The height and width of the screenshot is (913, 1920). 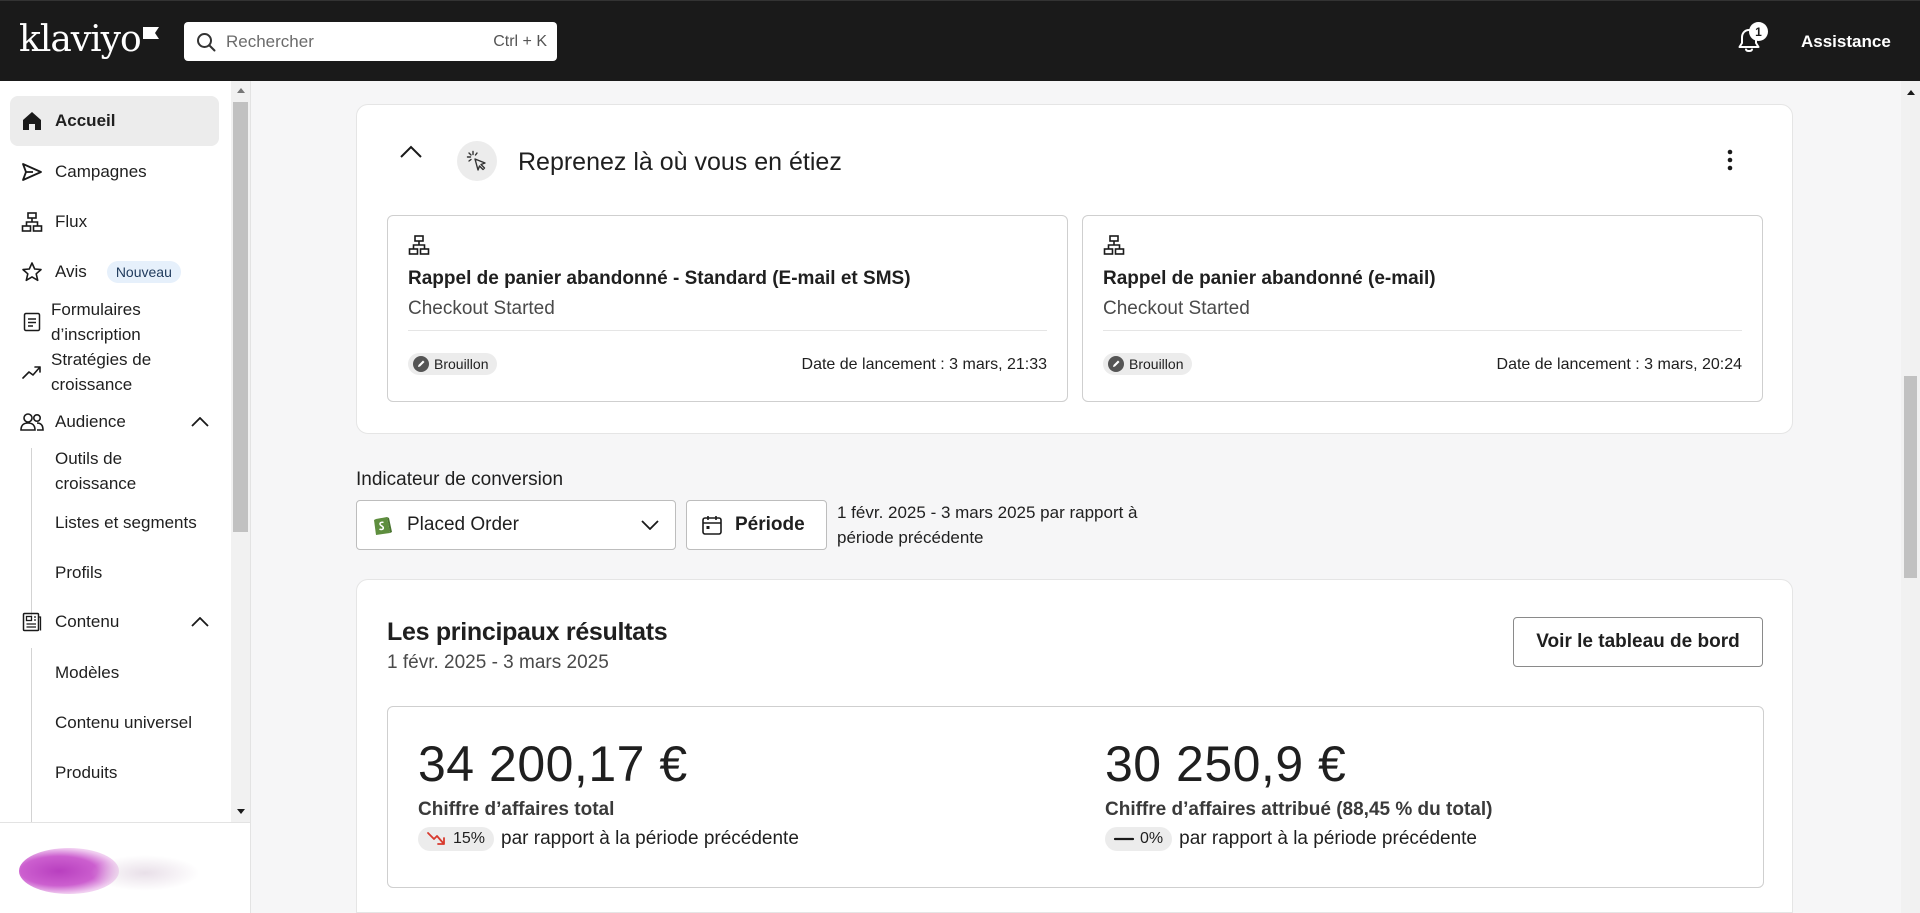 What do you see at coordinates (1758, 31) in the screenshot?
I see `notification-badge: 1` at bounding box center [1758, 31].